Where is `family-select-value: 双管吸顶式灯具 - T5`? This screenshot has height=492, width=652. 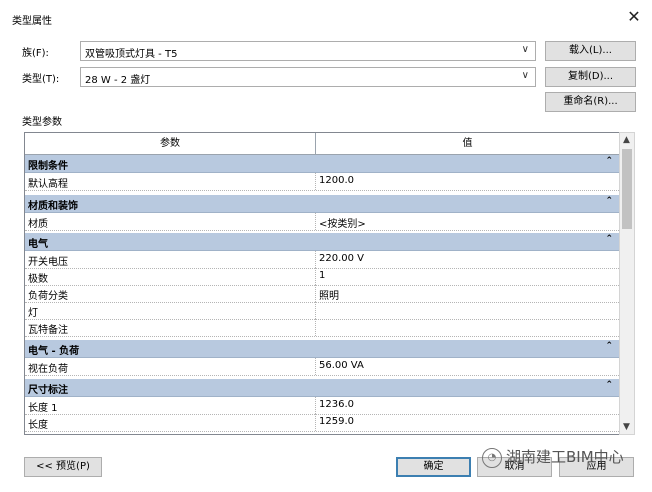
family-select-value: 双管吸顶式灯具 - T5 is located at coordinates (131, 54).